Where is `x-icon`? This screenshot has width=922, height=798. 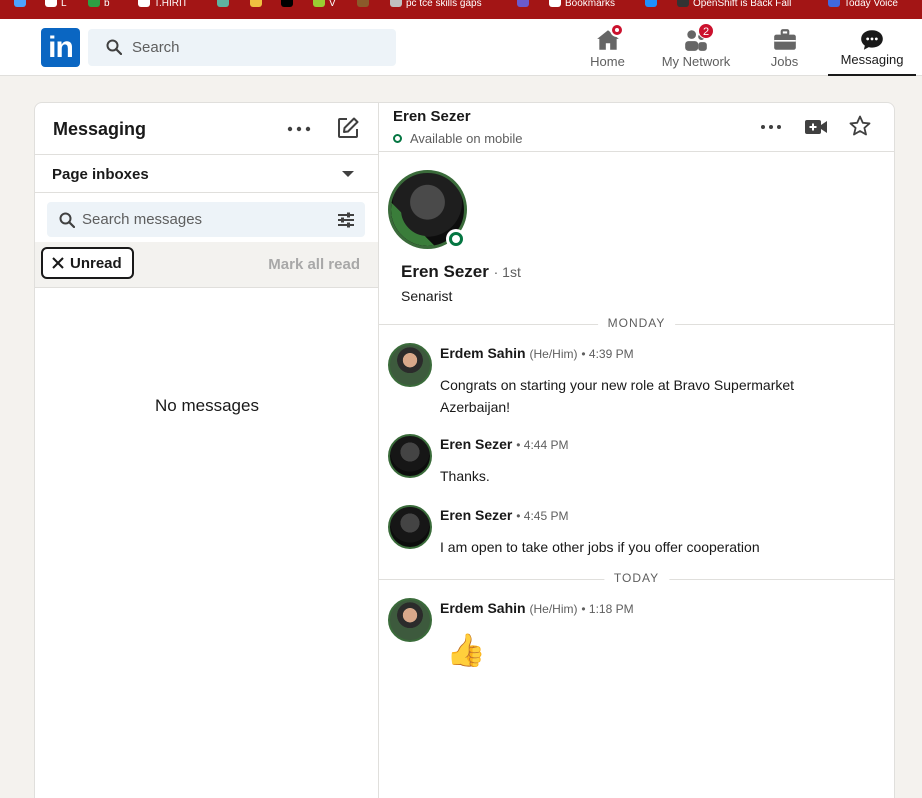
x-icon is located at coordinates (287, 3).